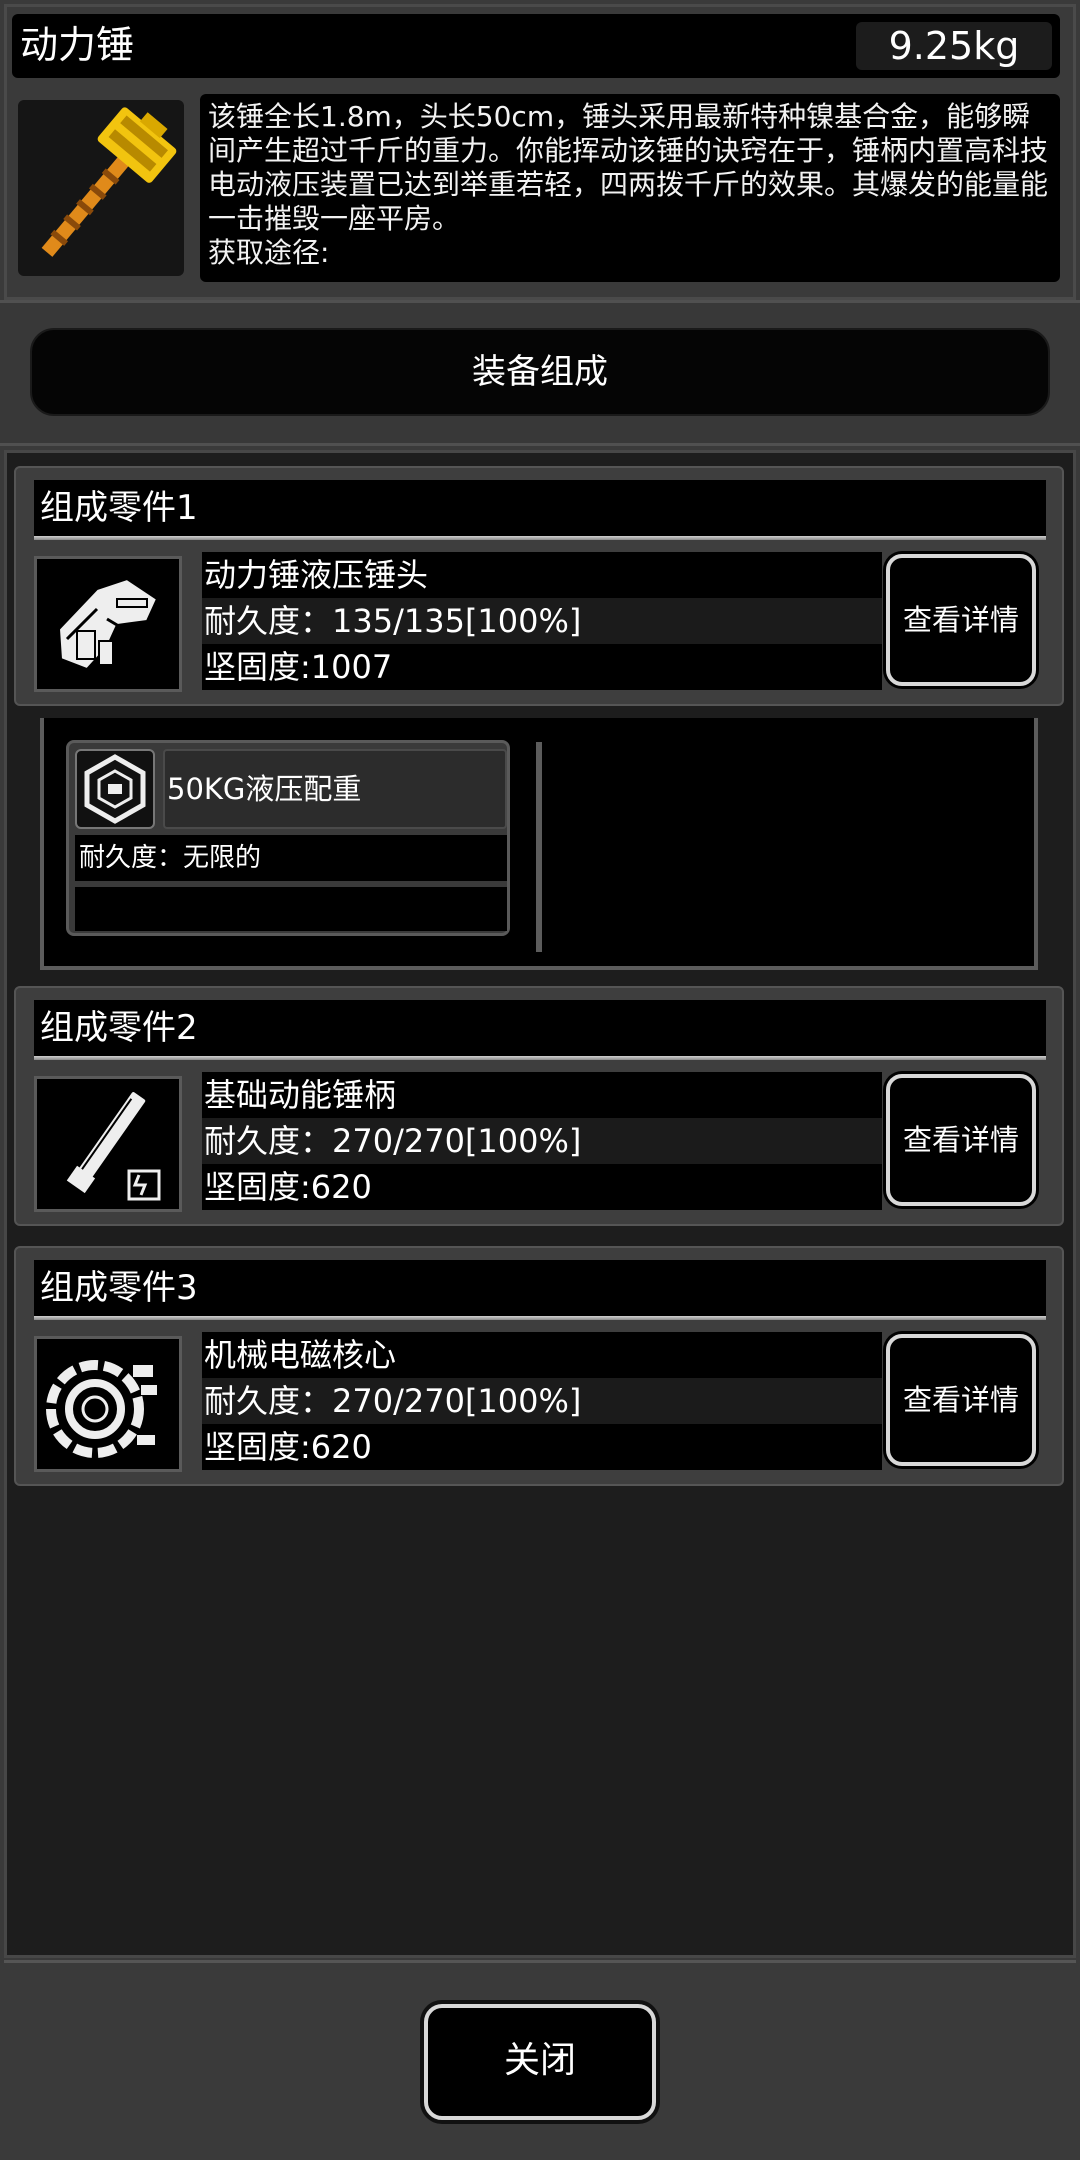 This screenshot has height=2160, width=1080. I want to click on equipment-composition-button: 装备组成, so click(540, 372).